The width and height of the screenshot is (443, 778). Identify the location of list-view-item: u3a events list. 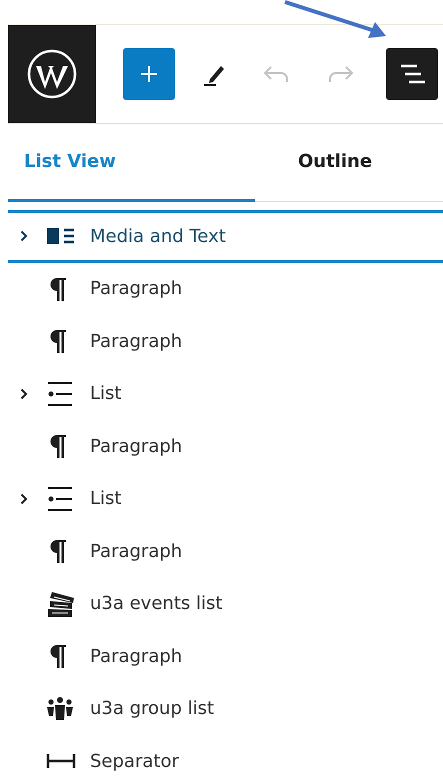
(225, 604).